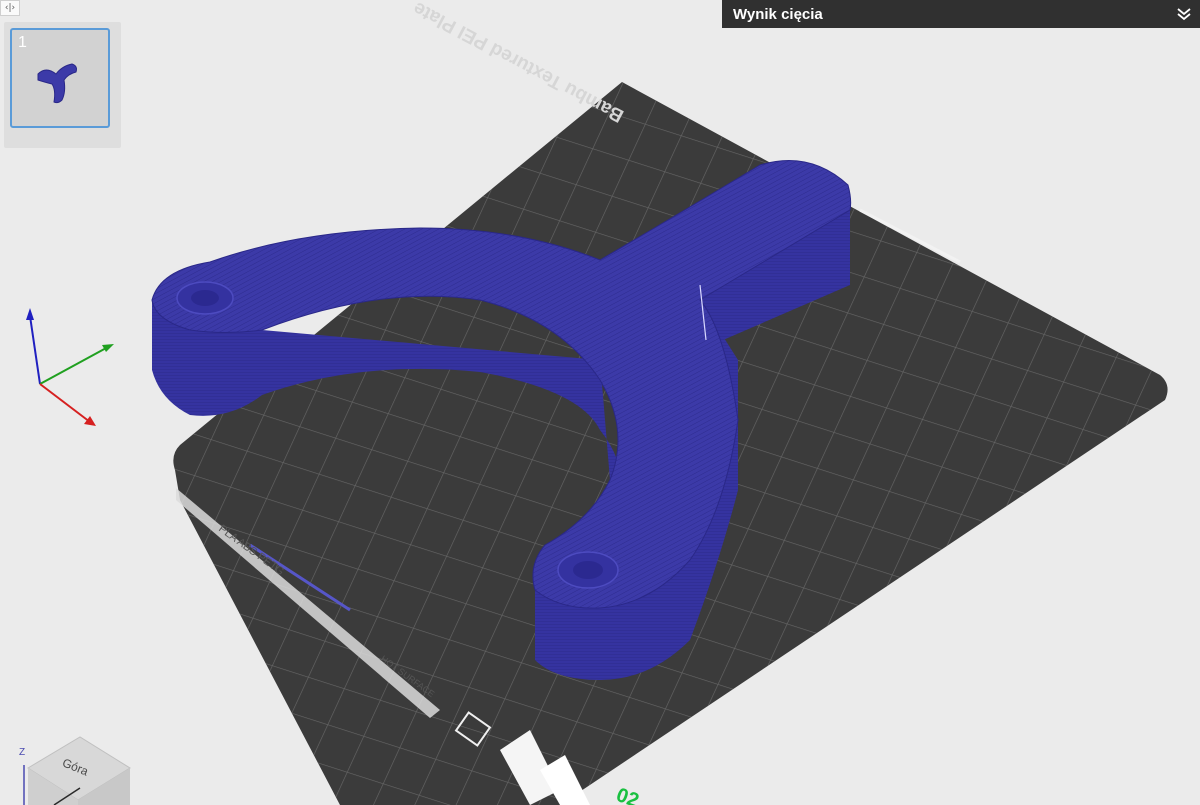  I want to click on slice-result-title: Wynik cięcia, so click(778, 14).